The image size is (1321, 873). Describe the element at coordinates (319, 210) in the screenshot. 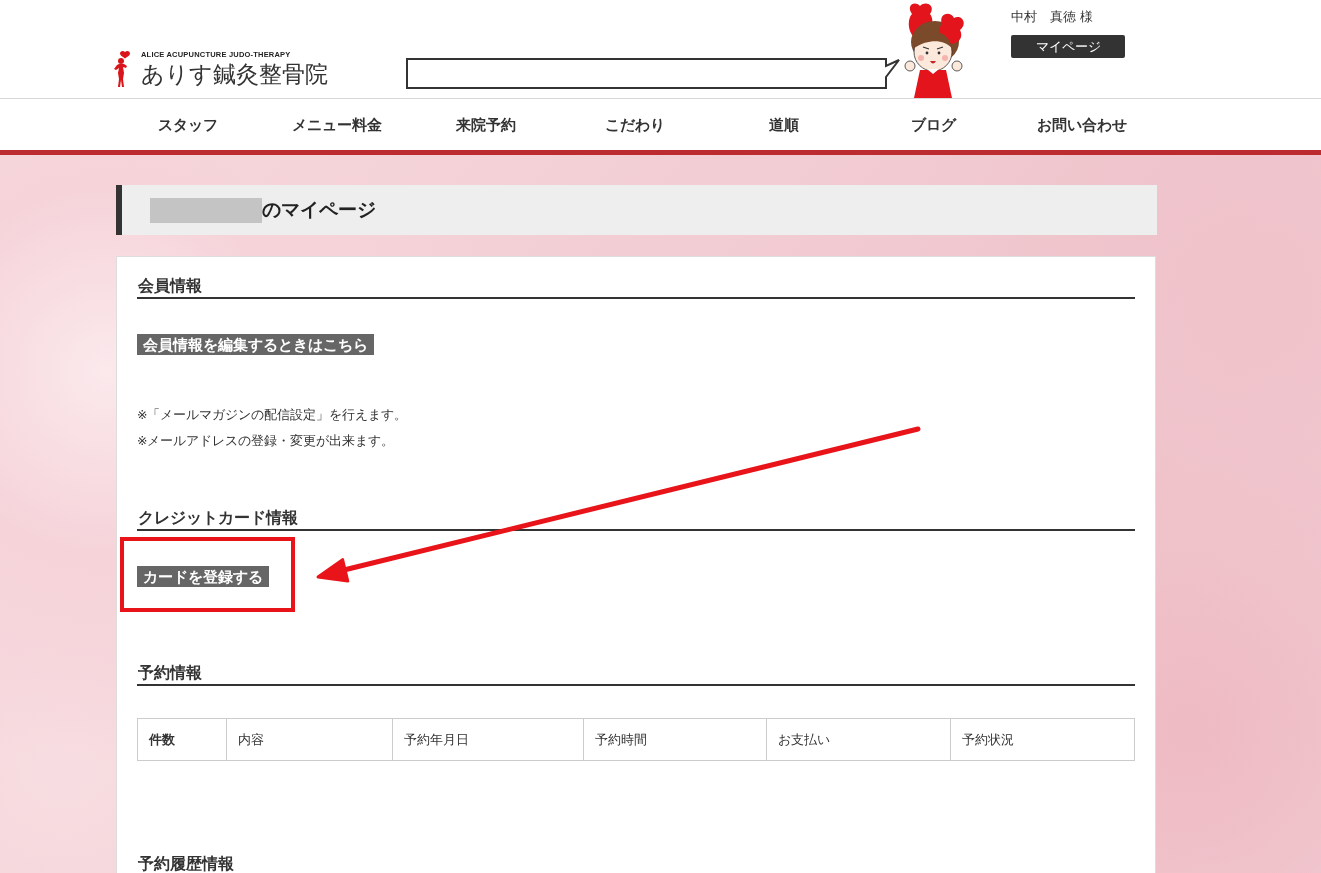

I see `page-title: のマイページ` at that location.